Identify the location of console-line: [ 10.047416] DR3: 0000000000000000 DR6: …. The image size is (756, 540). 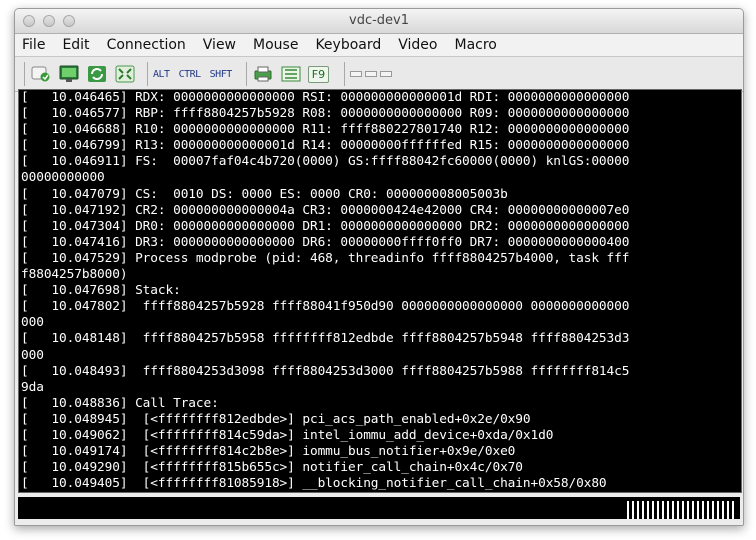
(325, 242).